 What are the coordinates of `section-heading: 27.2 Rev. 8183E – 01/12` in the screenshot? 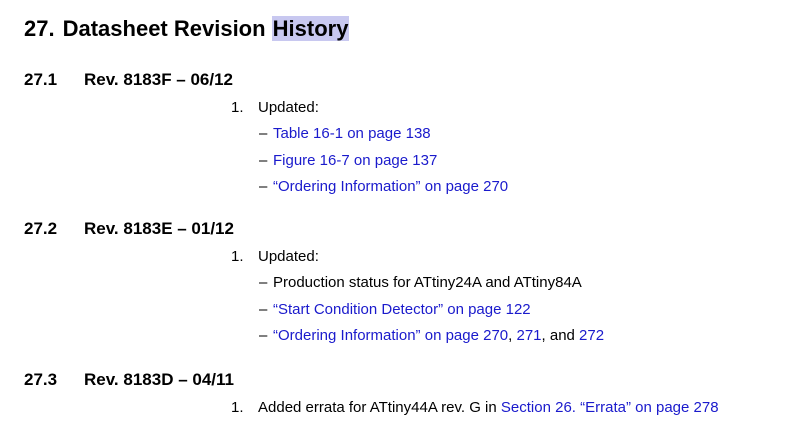 It's located at (404, 229).